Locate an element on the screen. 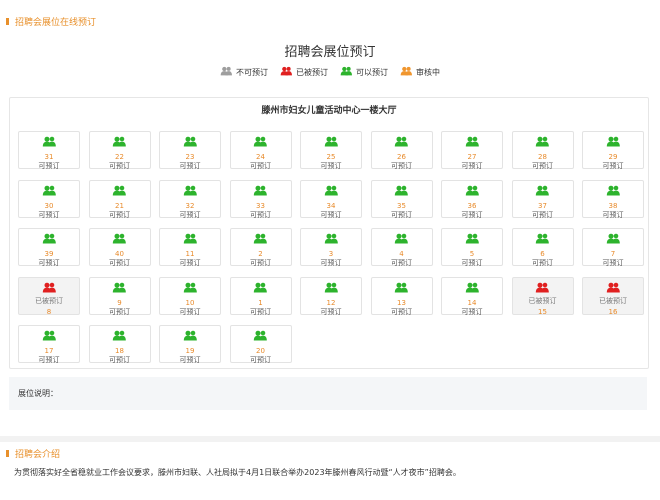 This screenshot has height=500, width=660. booth-number: 4 is located at coordinates (401, 254).